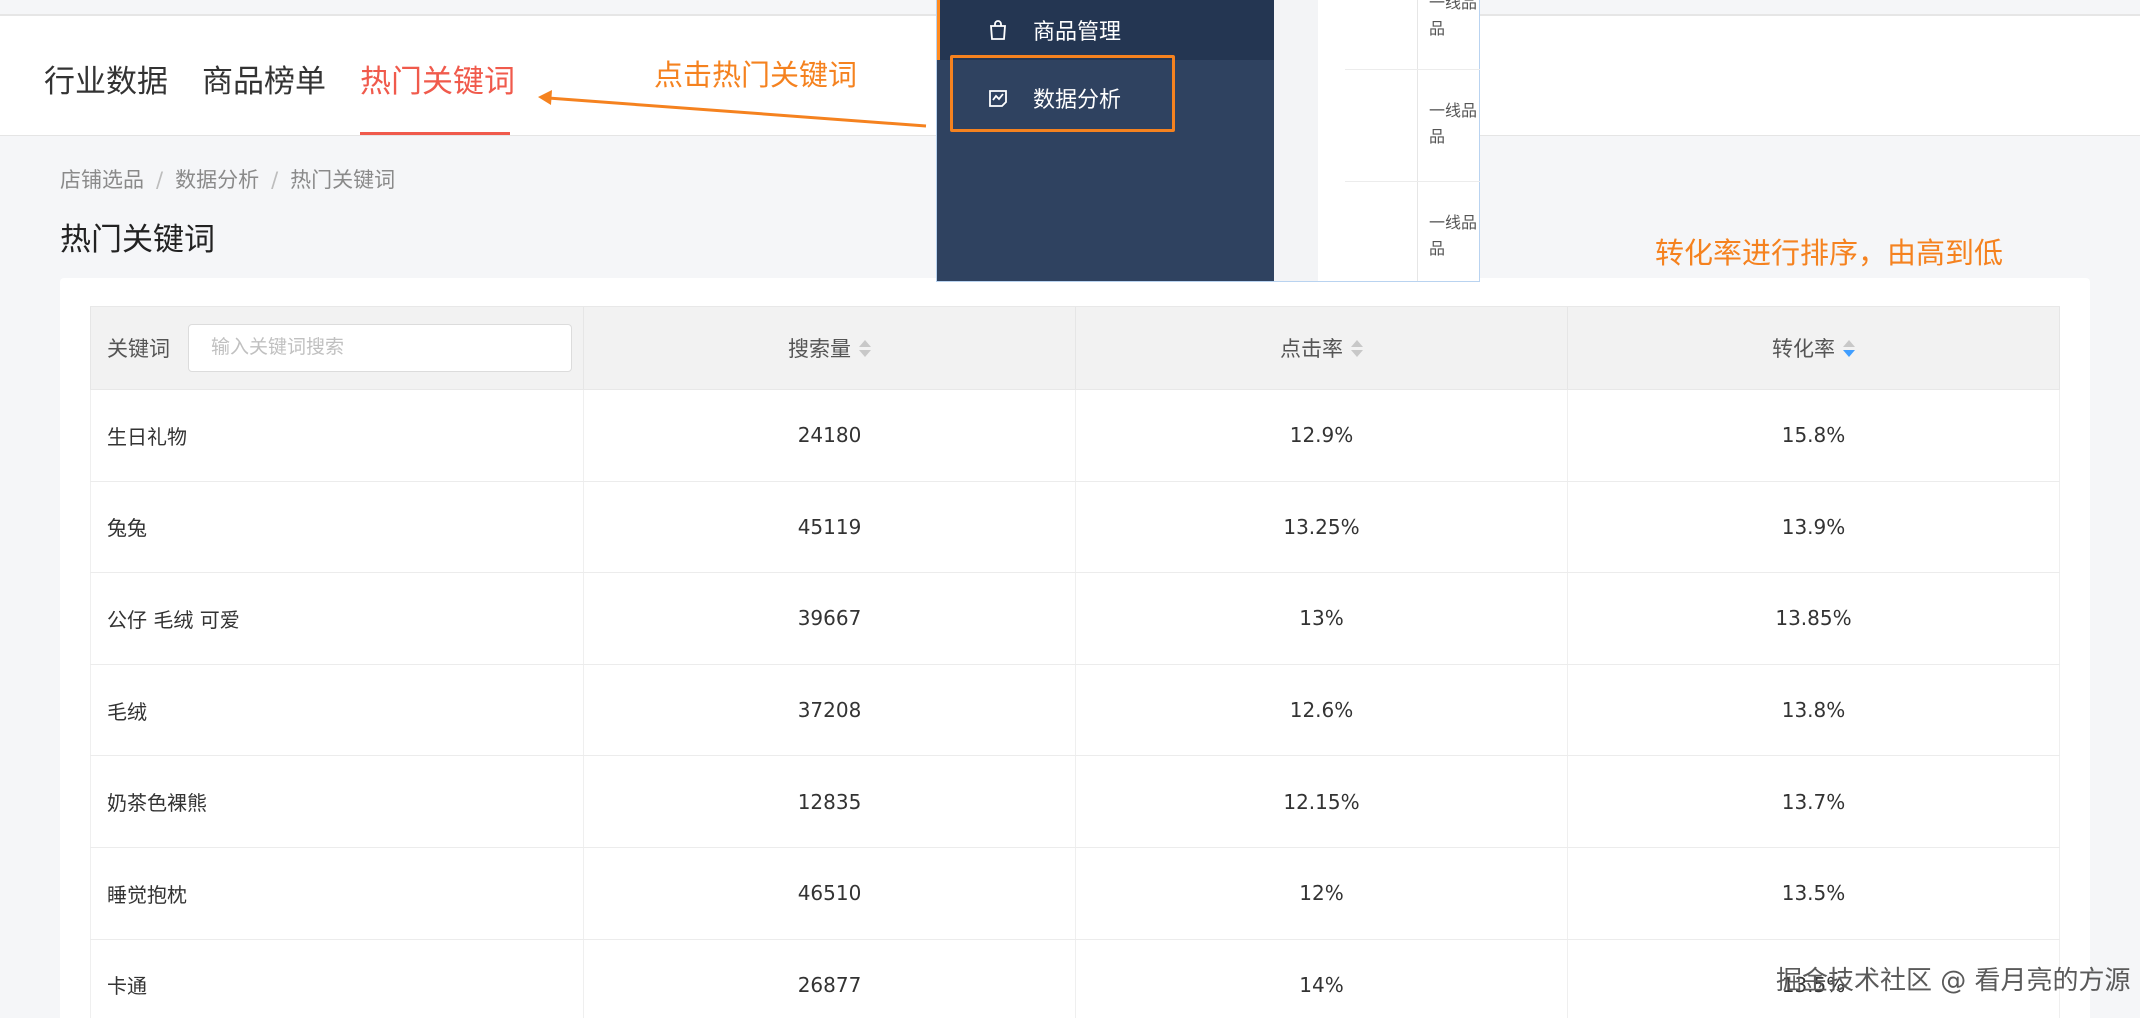  I want to click on click-hint-annotation: 点击热门关键词, so click(756, 75).